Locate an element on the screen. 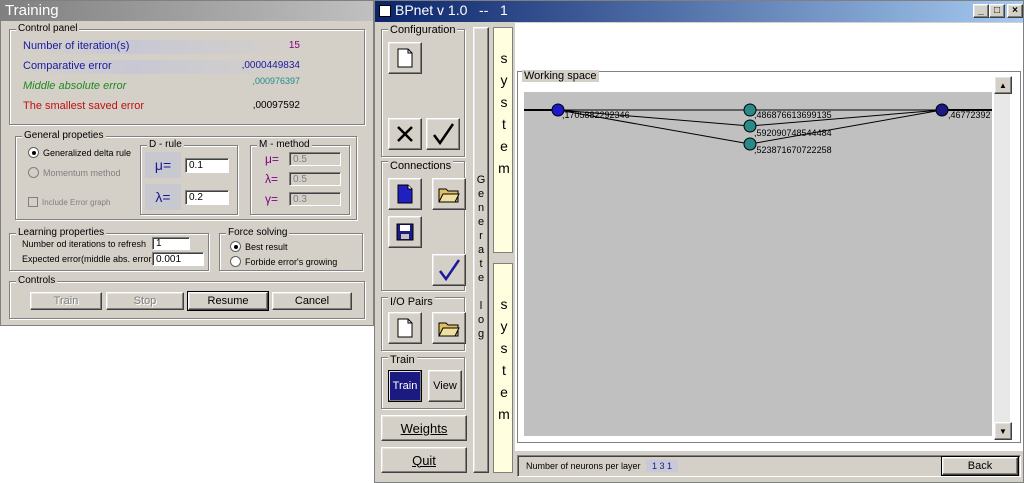 The width and height of the screenshot is (1024, 483). vertical-scrollbar: ▲ ▼ is located at coordinates (1003, 258).